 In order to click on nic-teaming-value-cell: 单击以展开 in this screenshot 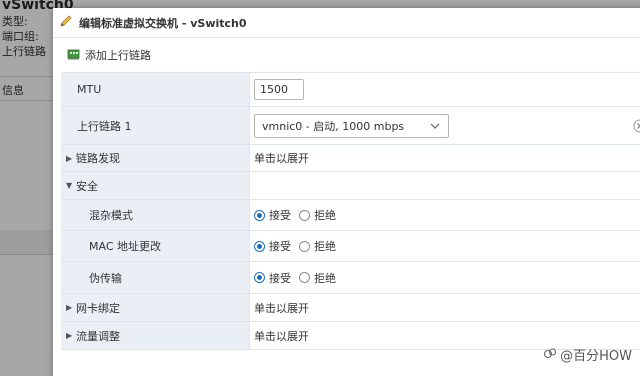, I will do `click(445, 307)`.